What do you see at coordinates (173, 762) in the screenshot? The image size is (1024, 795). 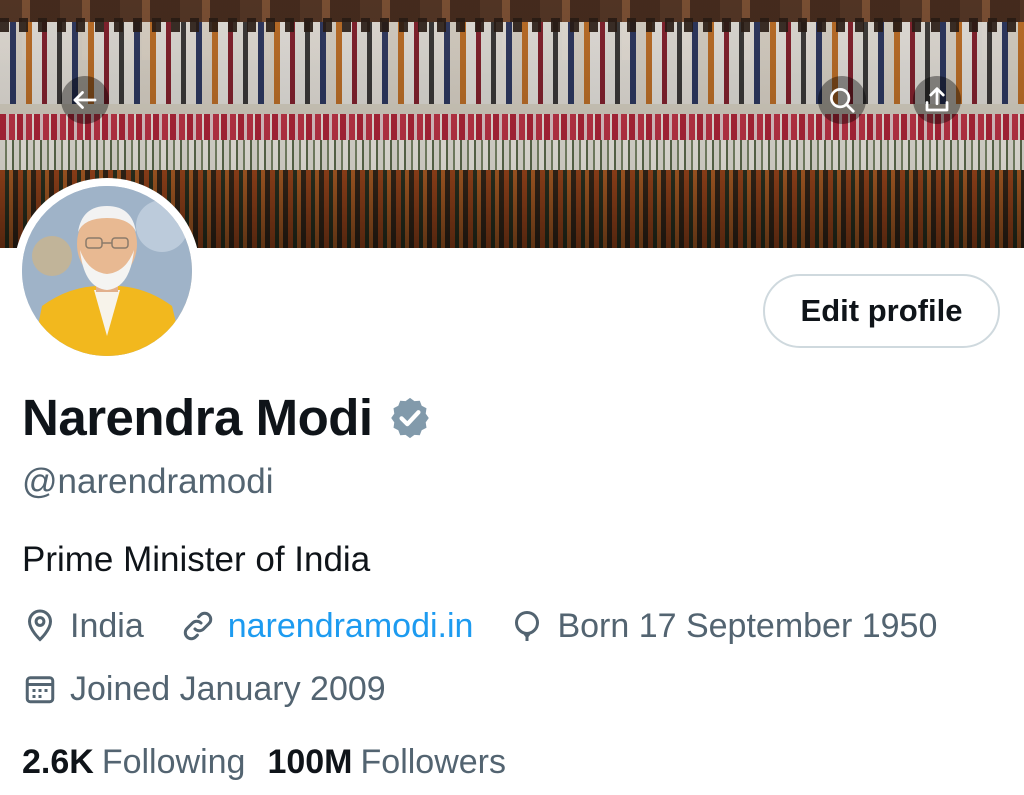 I see `following-label: Following` at bounding box center [173, 762].